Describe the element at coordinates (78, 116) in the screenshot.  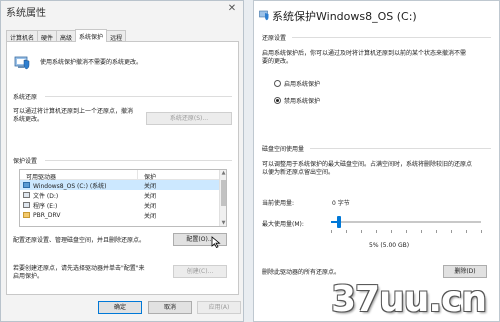
I see `restore-description: 可以通过将计算机还原到上一个还原点，撤消 系统更改。` at that location.